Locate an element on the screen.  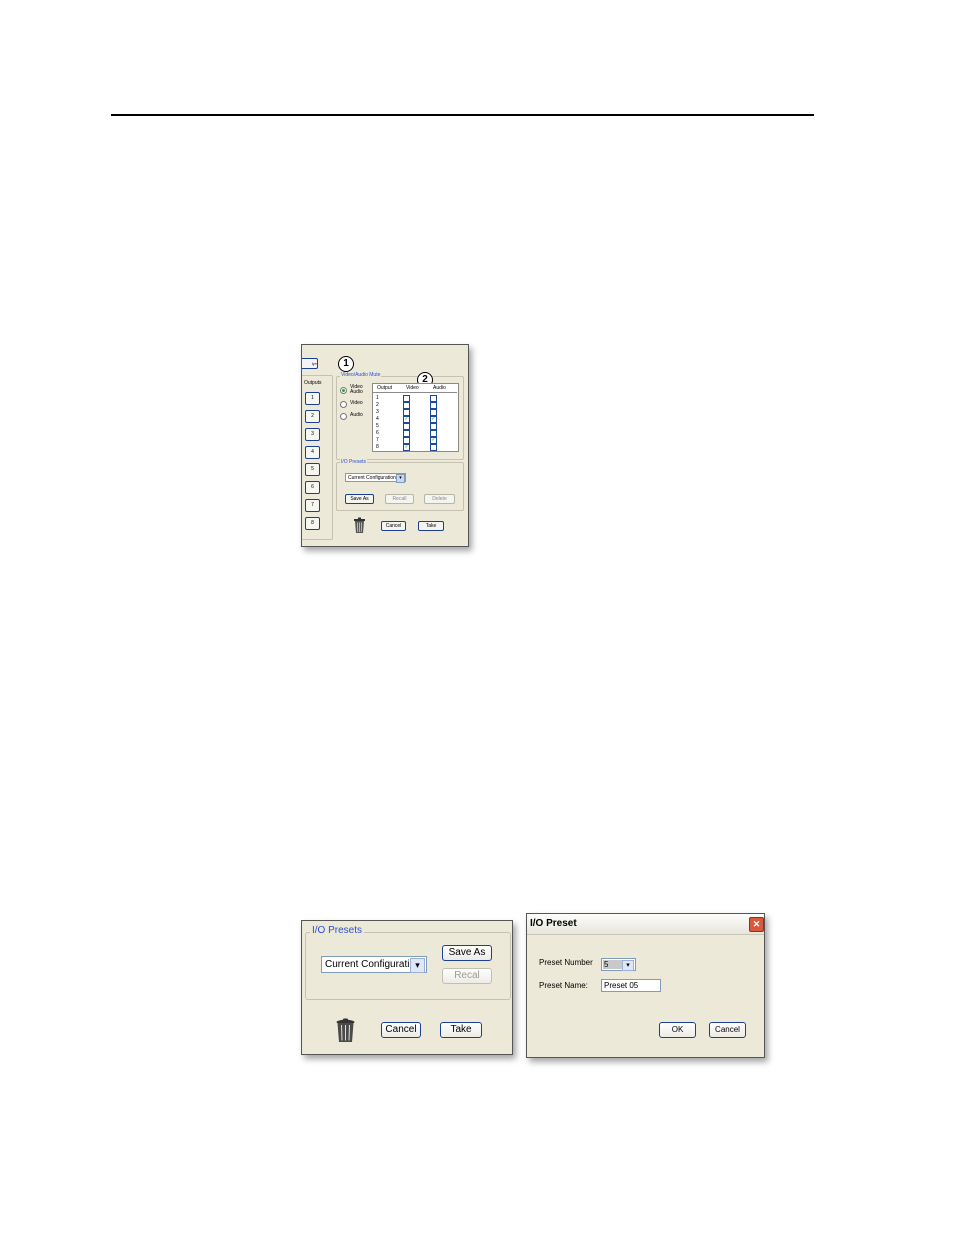
video-mute-checkbox-4: ✓ is located at coordinates (406, 419).